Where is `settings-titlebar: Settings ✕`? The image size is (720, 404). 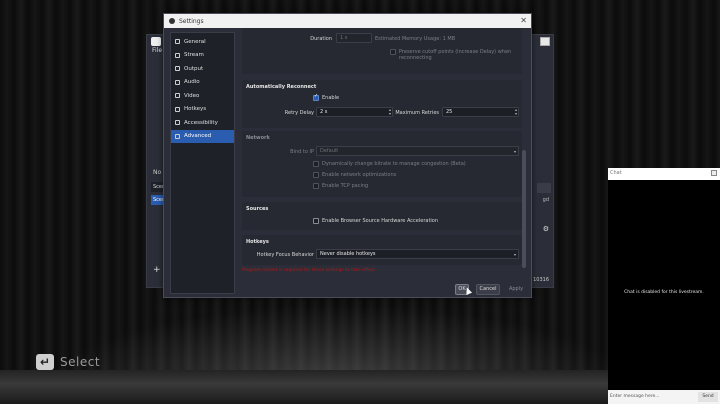 settings-titlebar: Settings ✕ is located at coordinates (347, 21).